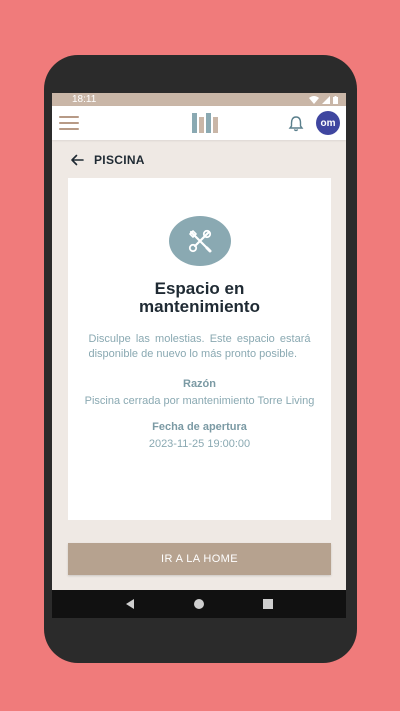 The image size is (400, 711). I want to click on avatar-initials: om, so click(328, 123).